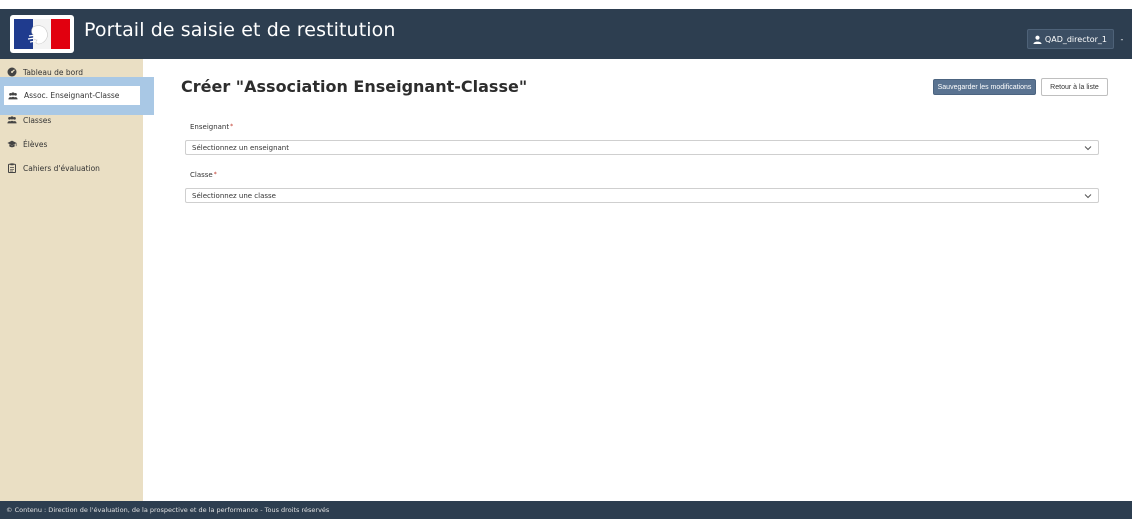  What do you see at coordinates (642, 195) in the screenshot?
I see `classe-select: Sélectionnez une classe` at bounding box center [642, 195].